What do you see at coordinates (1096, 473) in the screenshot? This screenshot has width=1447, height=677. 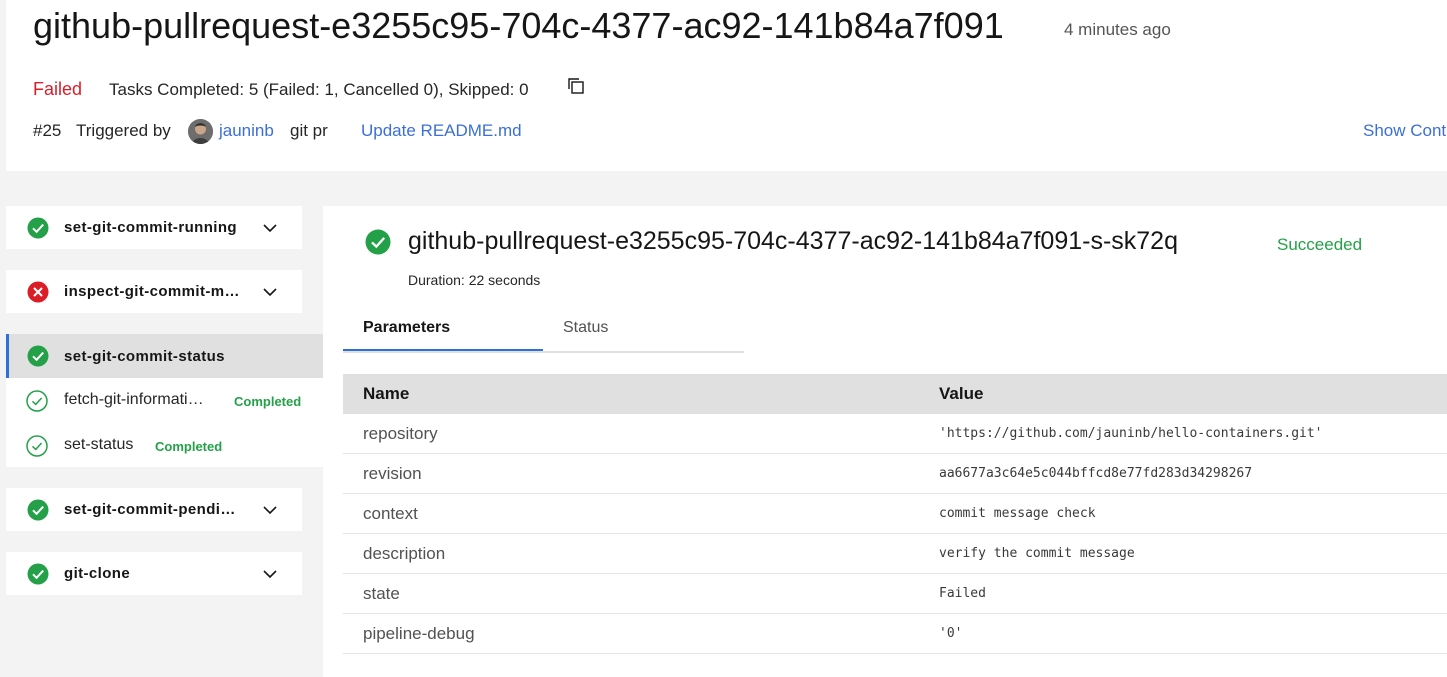 I see `param-value: aa6677a3c64e5c044bffcd8e77fd283d34298267` at bounding box center [1096, 473].